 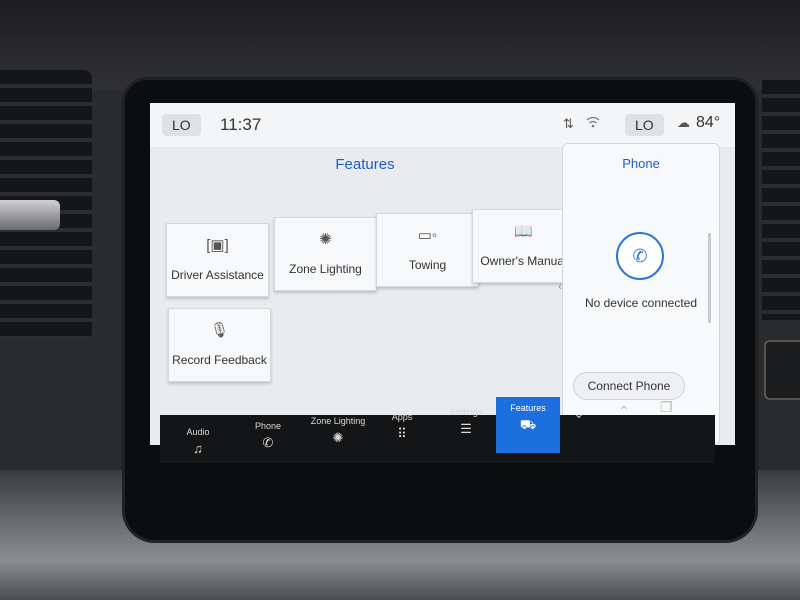 What do you see at coordinates (402, 417) in the screenshot?
I see `nav-label: Apps` at bounding box center [402, 417].